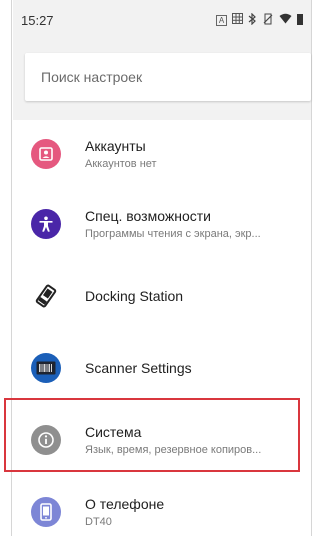 Image resolution: width=321 pixels, height=536 pixels. Describe the element at coordinates (92, 77) in the screenshot. I see `search-placeholder: Поиск настроек` at that location.